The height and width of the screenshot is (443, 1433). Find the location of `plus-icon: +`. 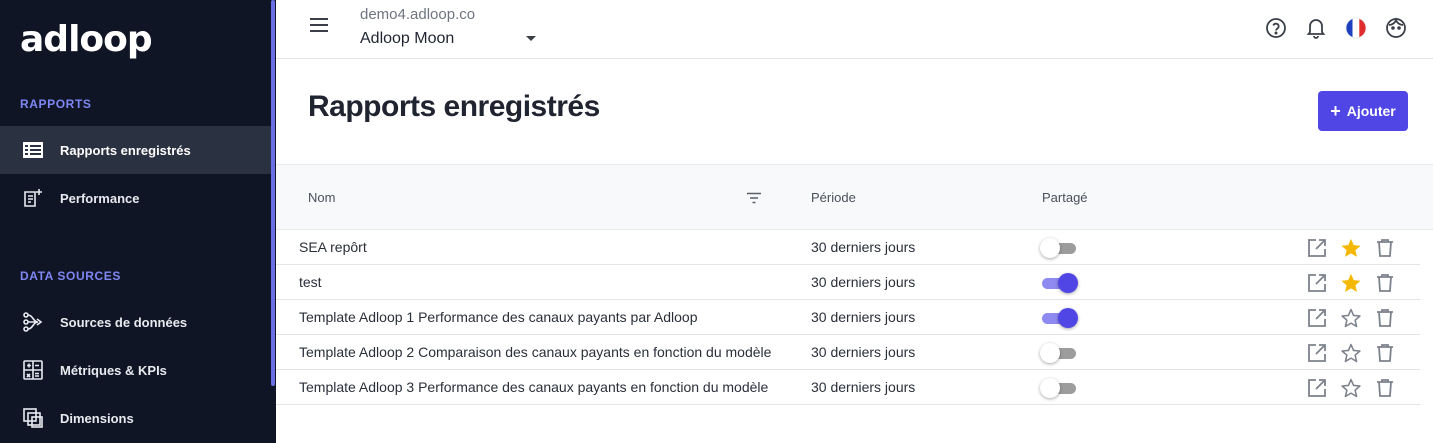

plus-icon: + is located at coordinates (1335, 111).